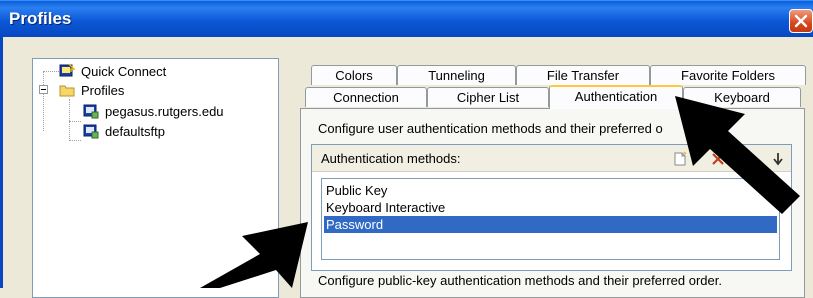 The image size is (813, 298). I want to click on tree-item-pegasus: pegasus.rutgers.edu, so click(153, 111).